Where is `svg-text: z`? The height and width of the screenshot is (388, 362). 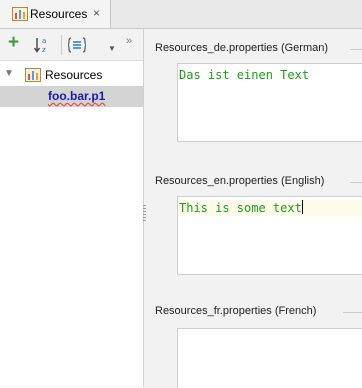 svg-text: z is located at coordinates (44, 50).